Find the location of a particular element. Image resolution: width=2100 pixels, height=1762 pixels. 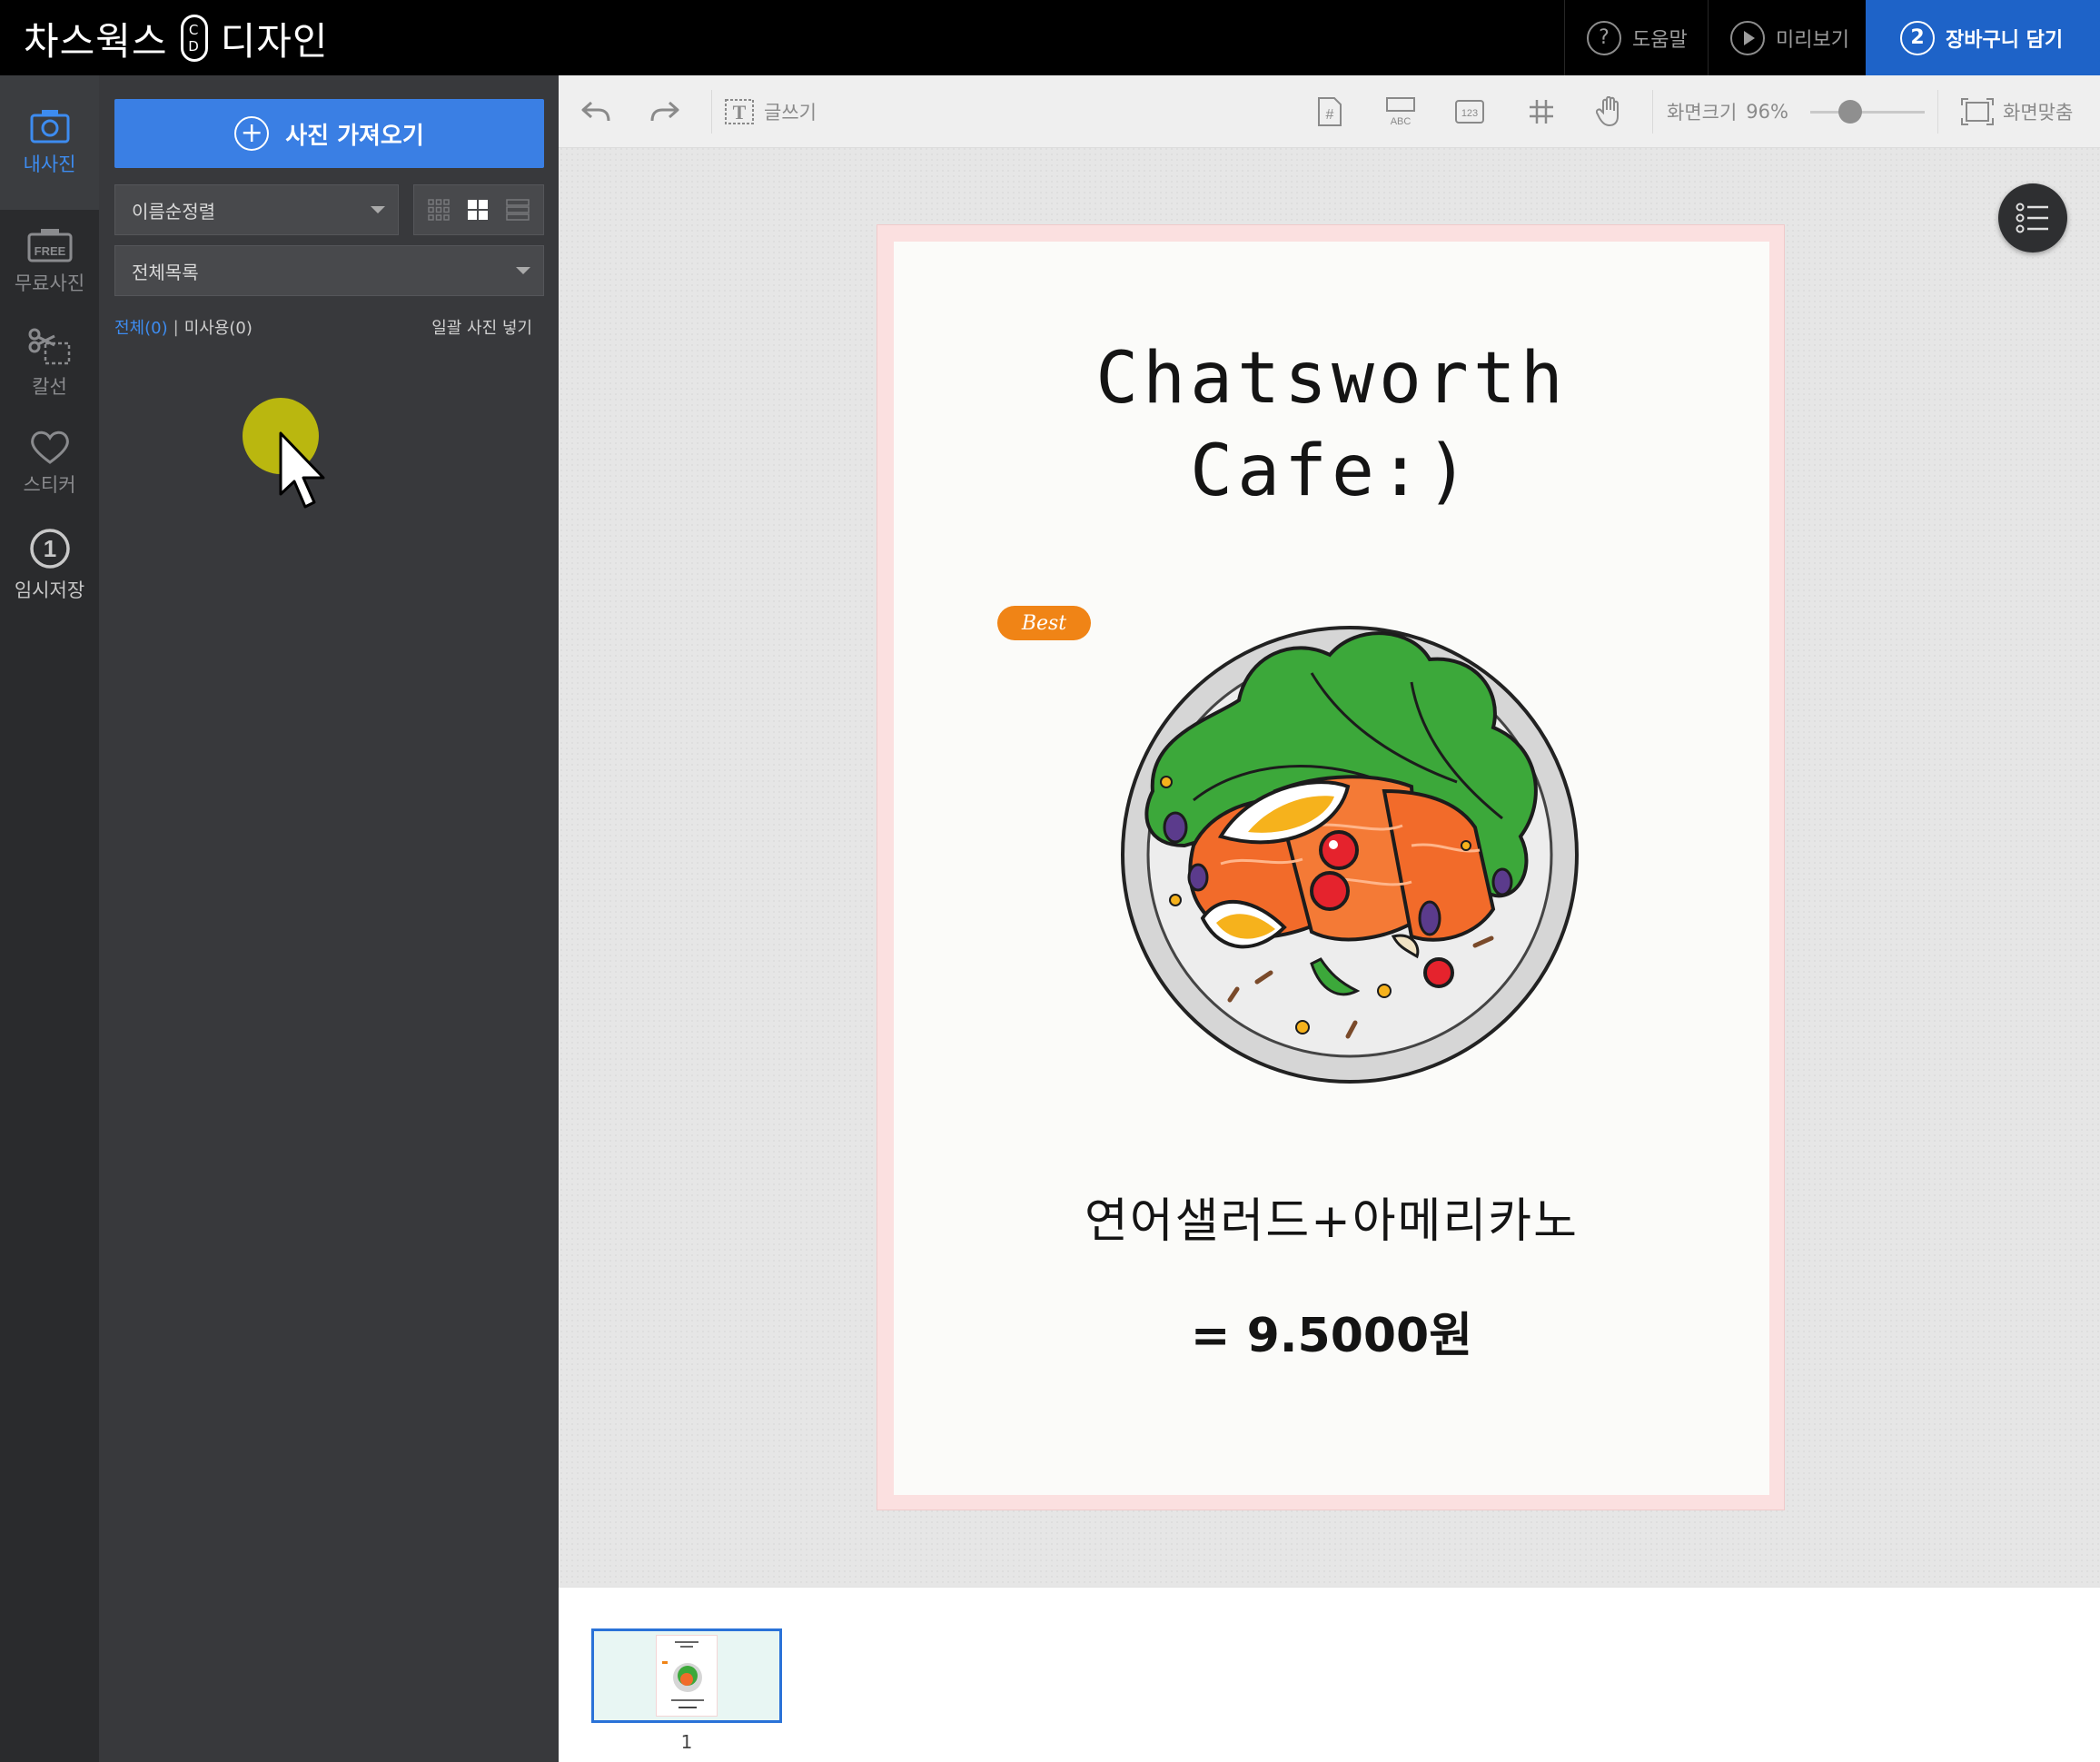

rail-label: 무료사진 is located at coordinates (49, 283).